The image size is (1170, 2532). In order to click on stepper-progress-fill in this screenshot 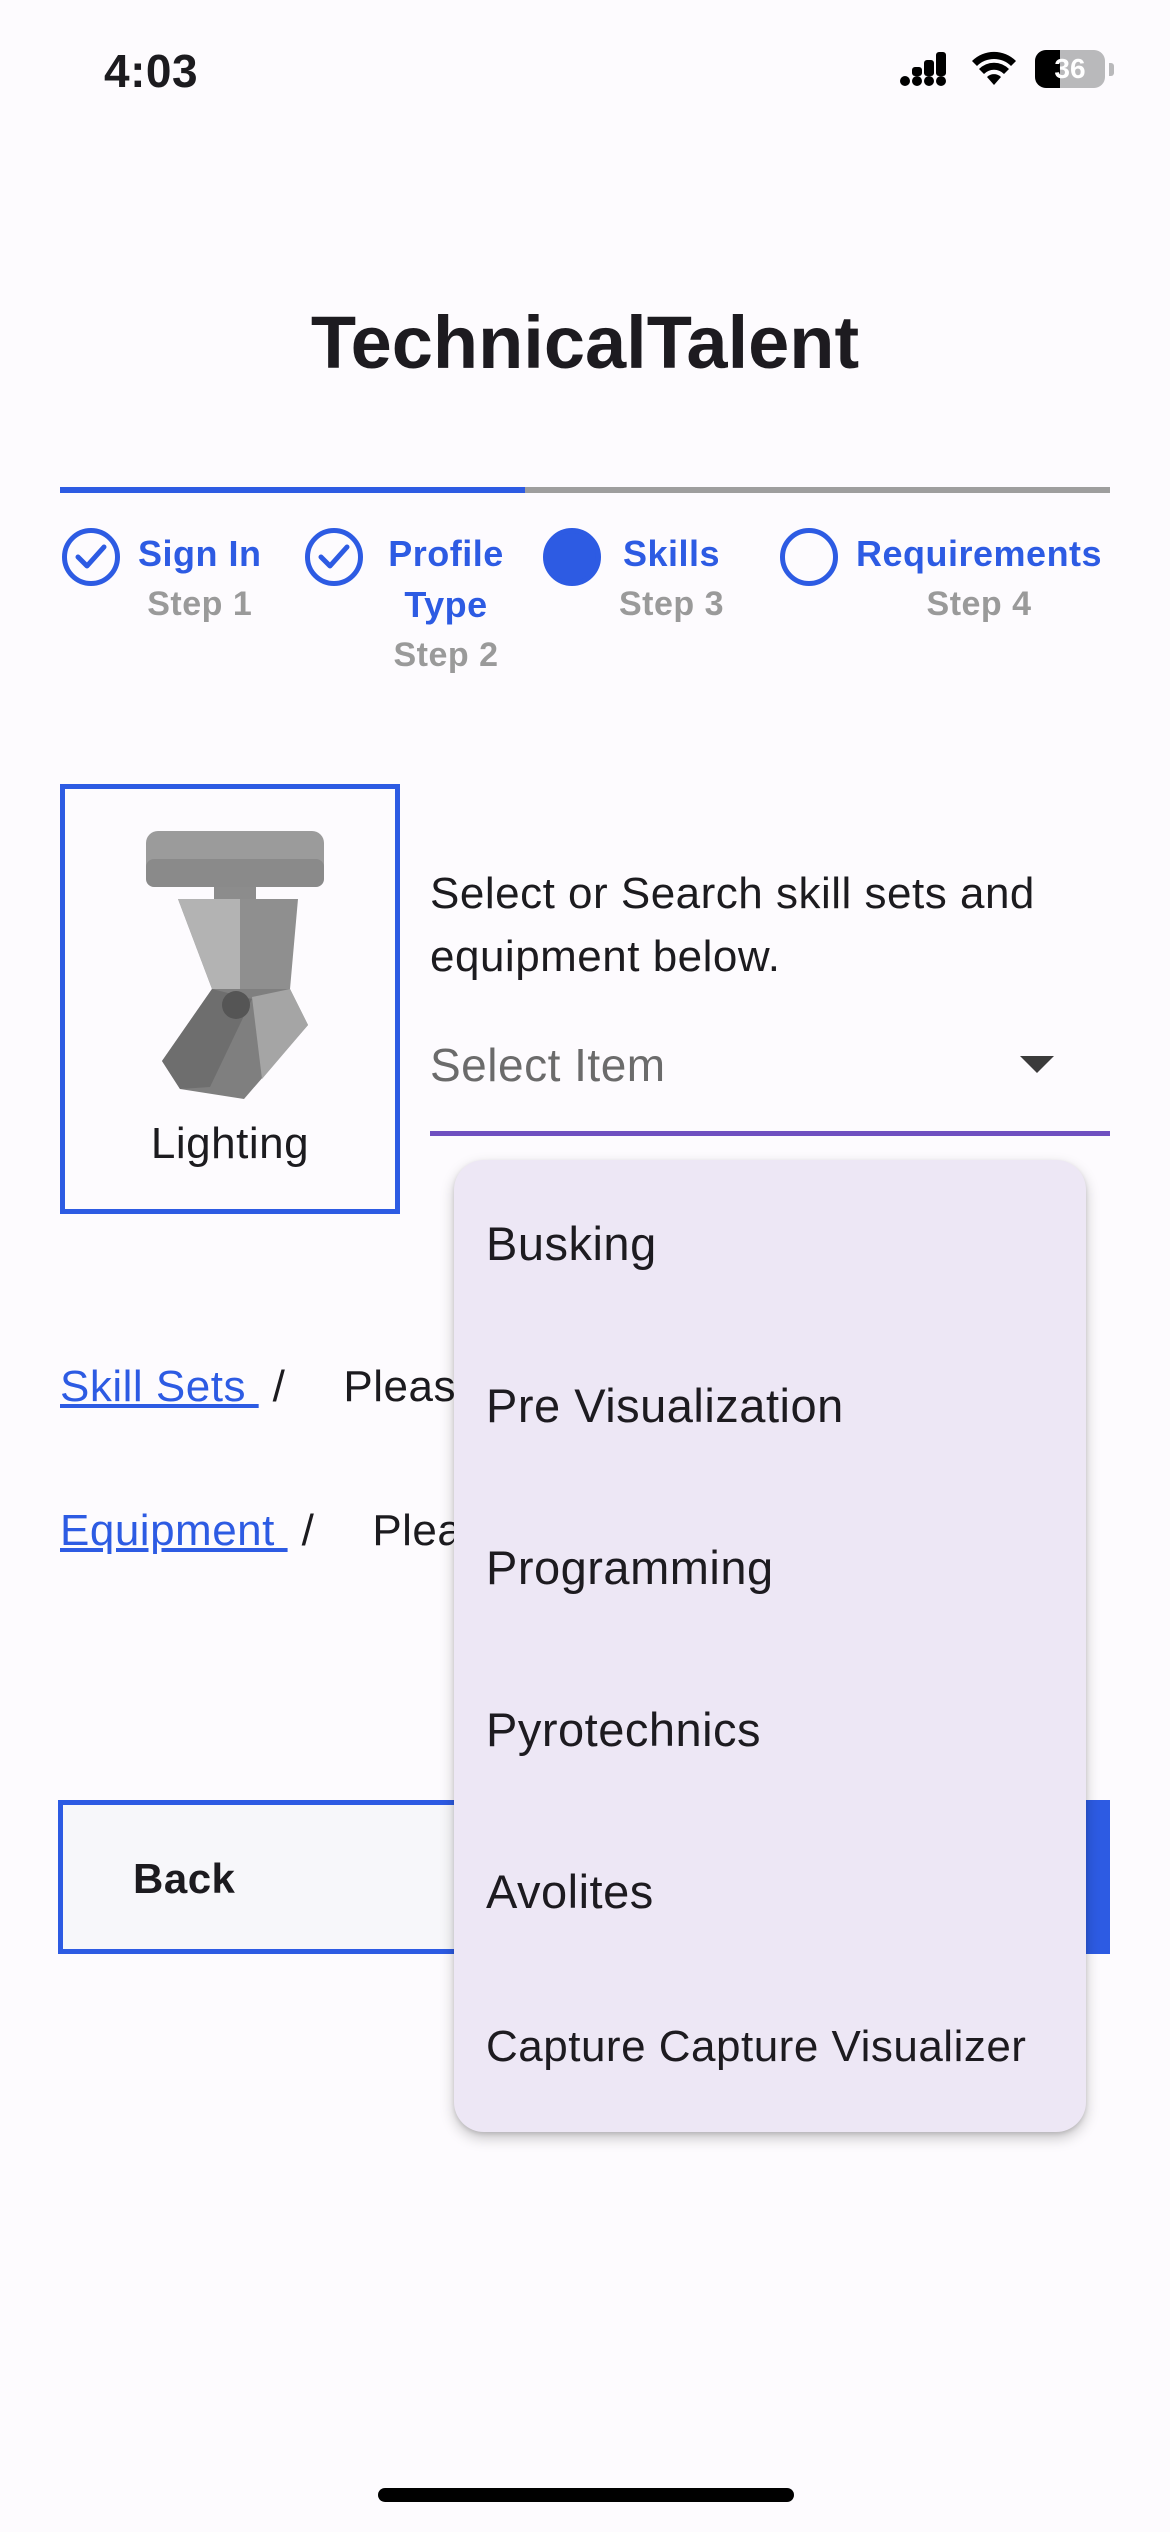, I will do `click(292, 490)`.